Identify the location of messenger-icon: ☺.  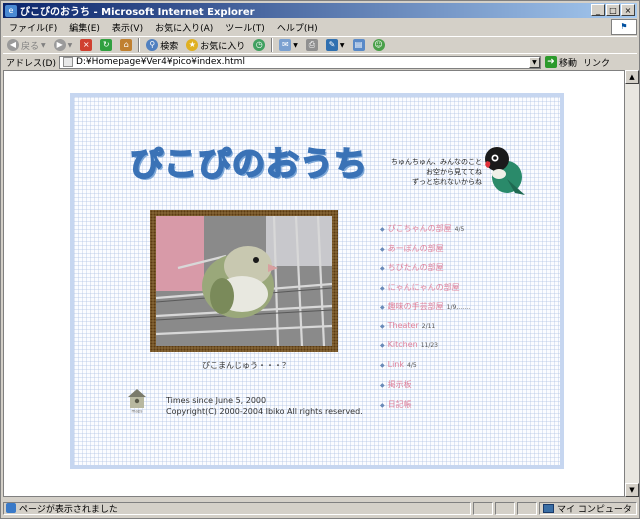
(378, 45).